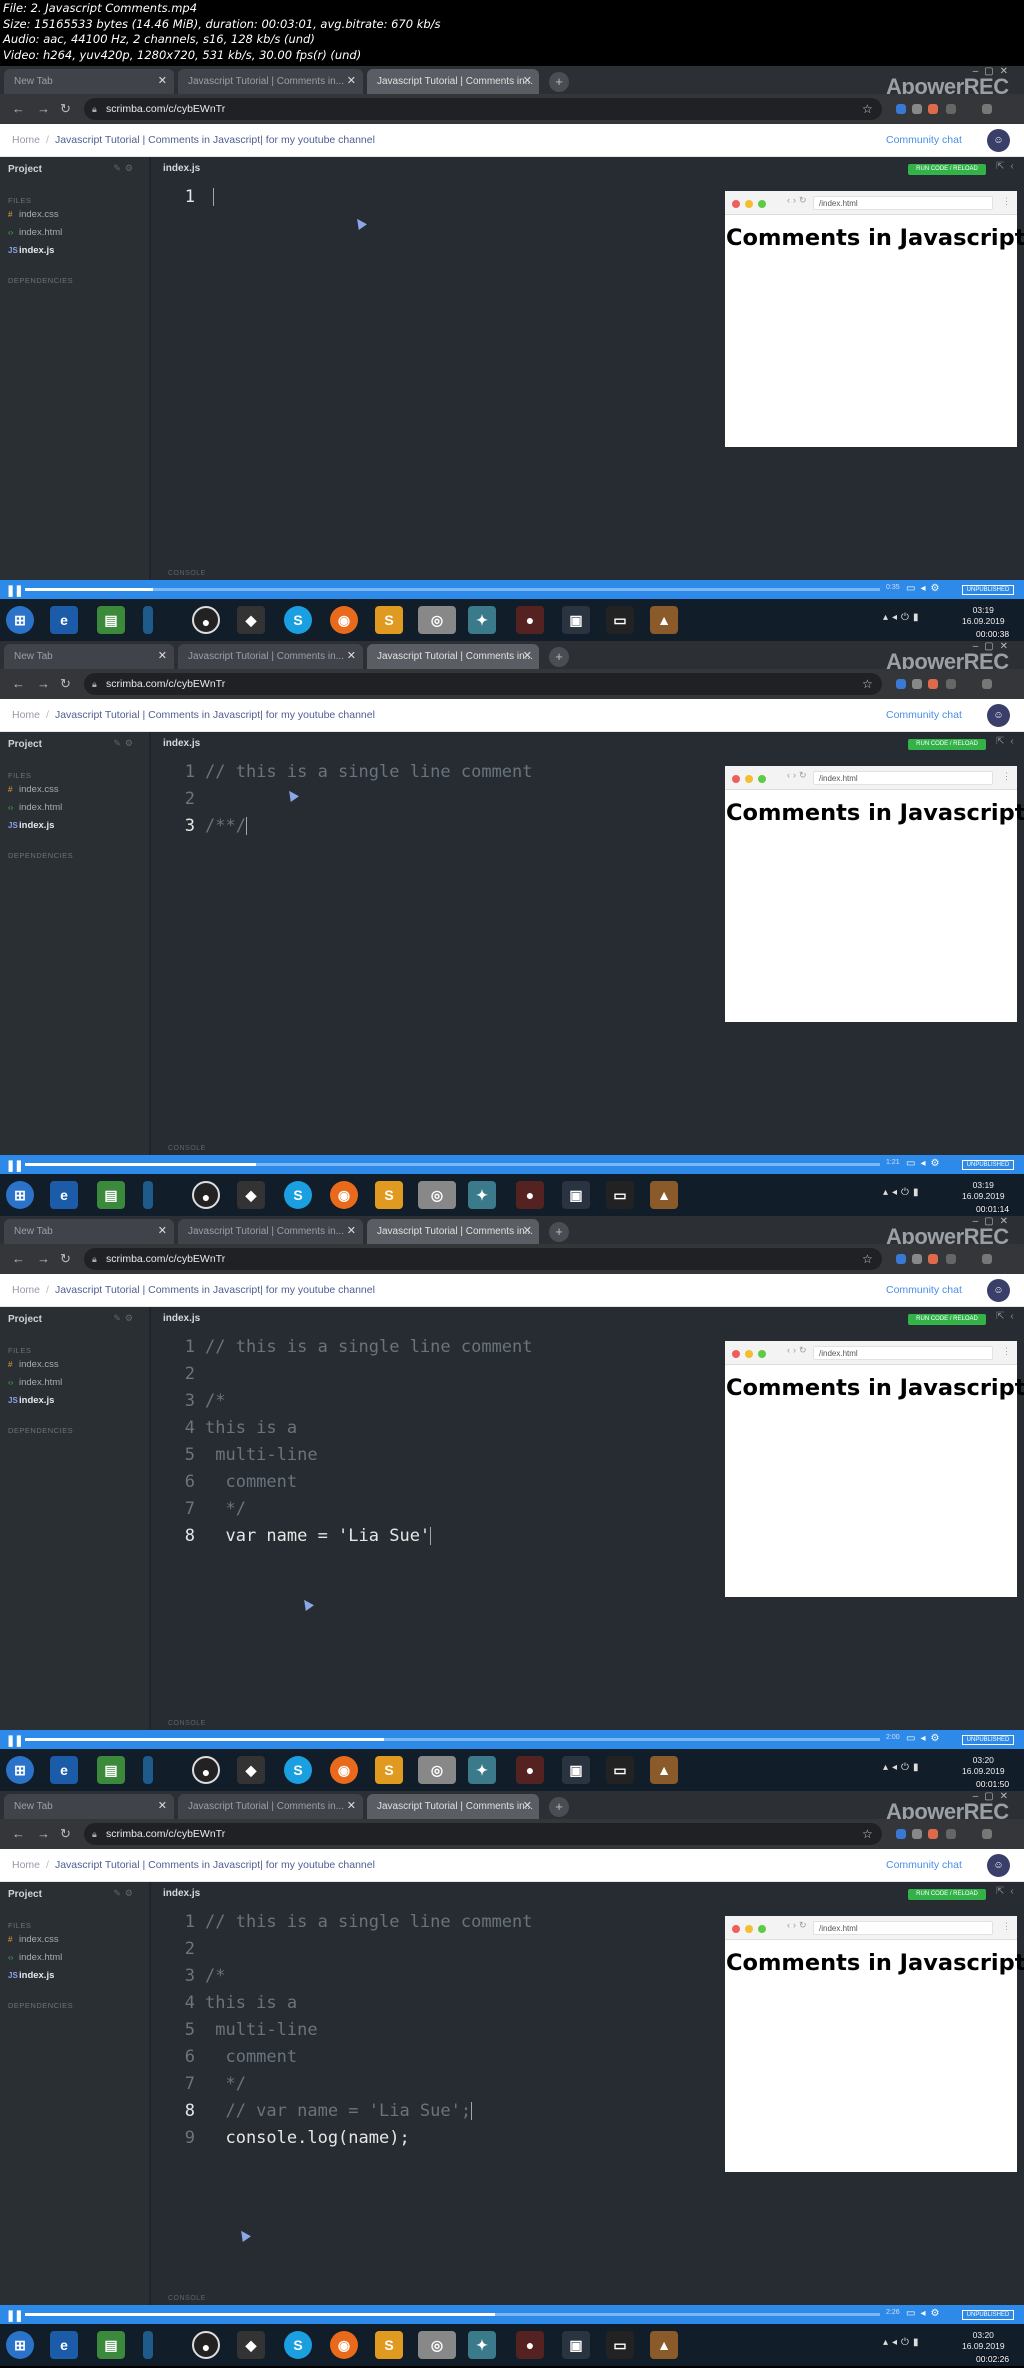 The width and height of the screenshot is (1024, 2368). What do you see at coordinates (664, 1770) in the screenshot?
I see `vlc-icon: ▲` at bounding box center [664, 1770].